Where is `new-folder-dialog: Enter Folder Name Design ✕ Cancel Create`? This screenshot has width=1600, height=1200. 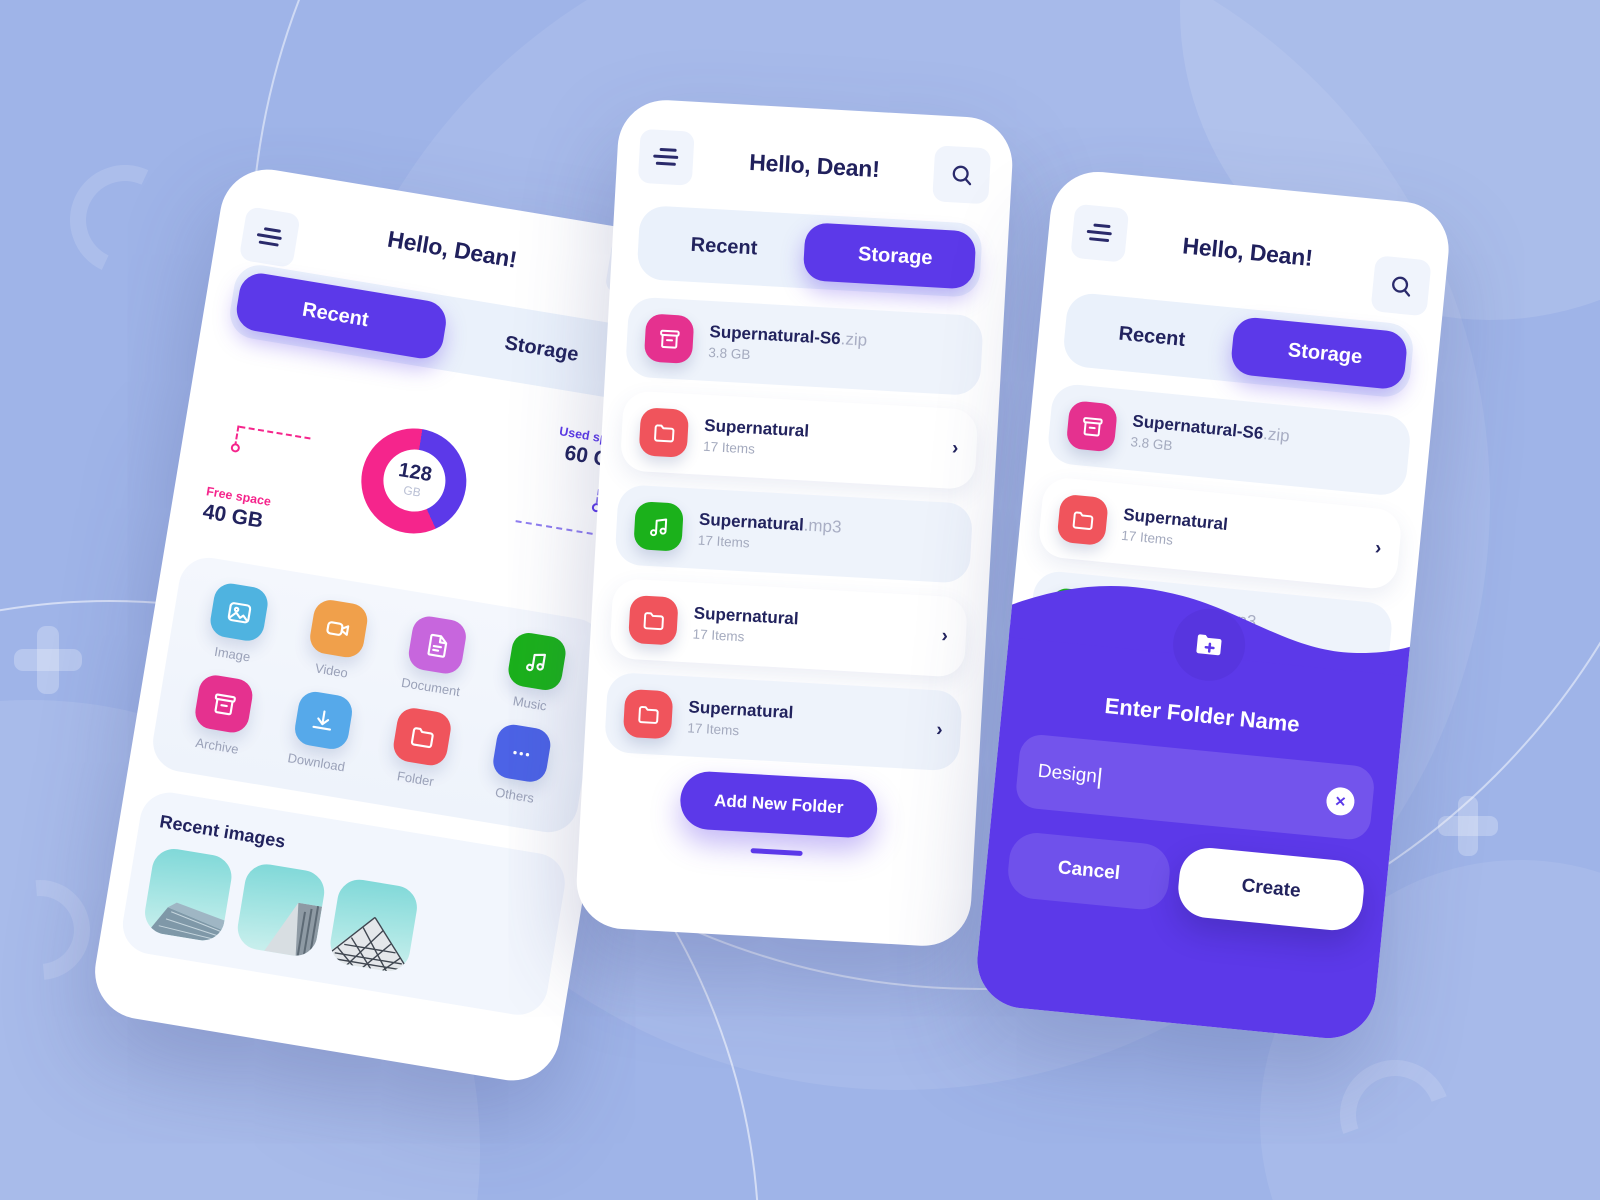 new-folder-dialog: Enter Folder Name Design ✕ Cancel Create is located at coordinates (1194, 814).